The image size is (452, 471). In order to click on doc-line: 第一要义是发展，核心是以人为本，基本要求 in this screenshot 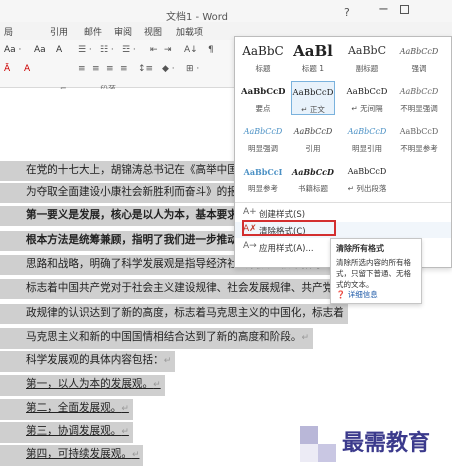, I will do `click(121, 216)`.